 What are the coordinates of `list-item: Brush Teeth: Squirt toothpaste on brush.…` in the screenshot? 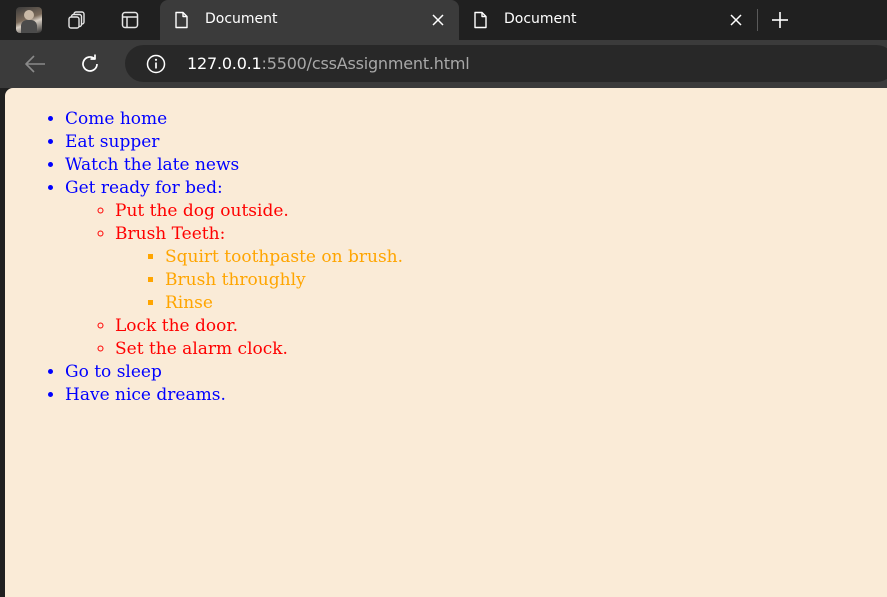 It's located at (259, 269).